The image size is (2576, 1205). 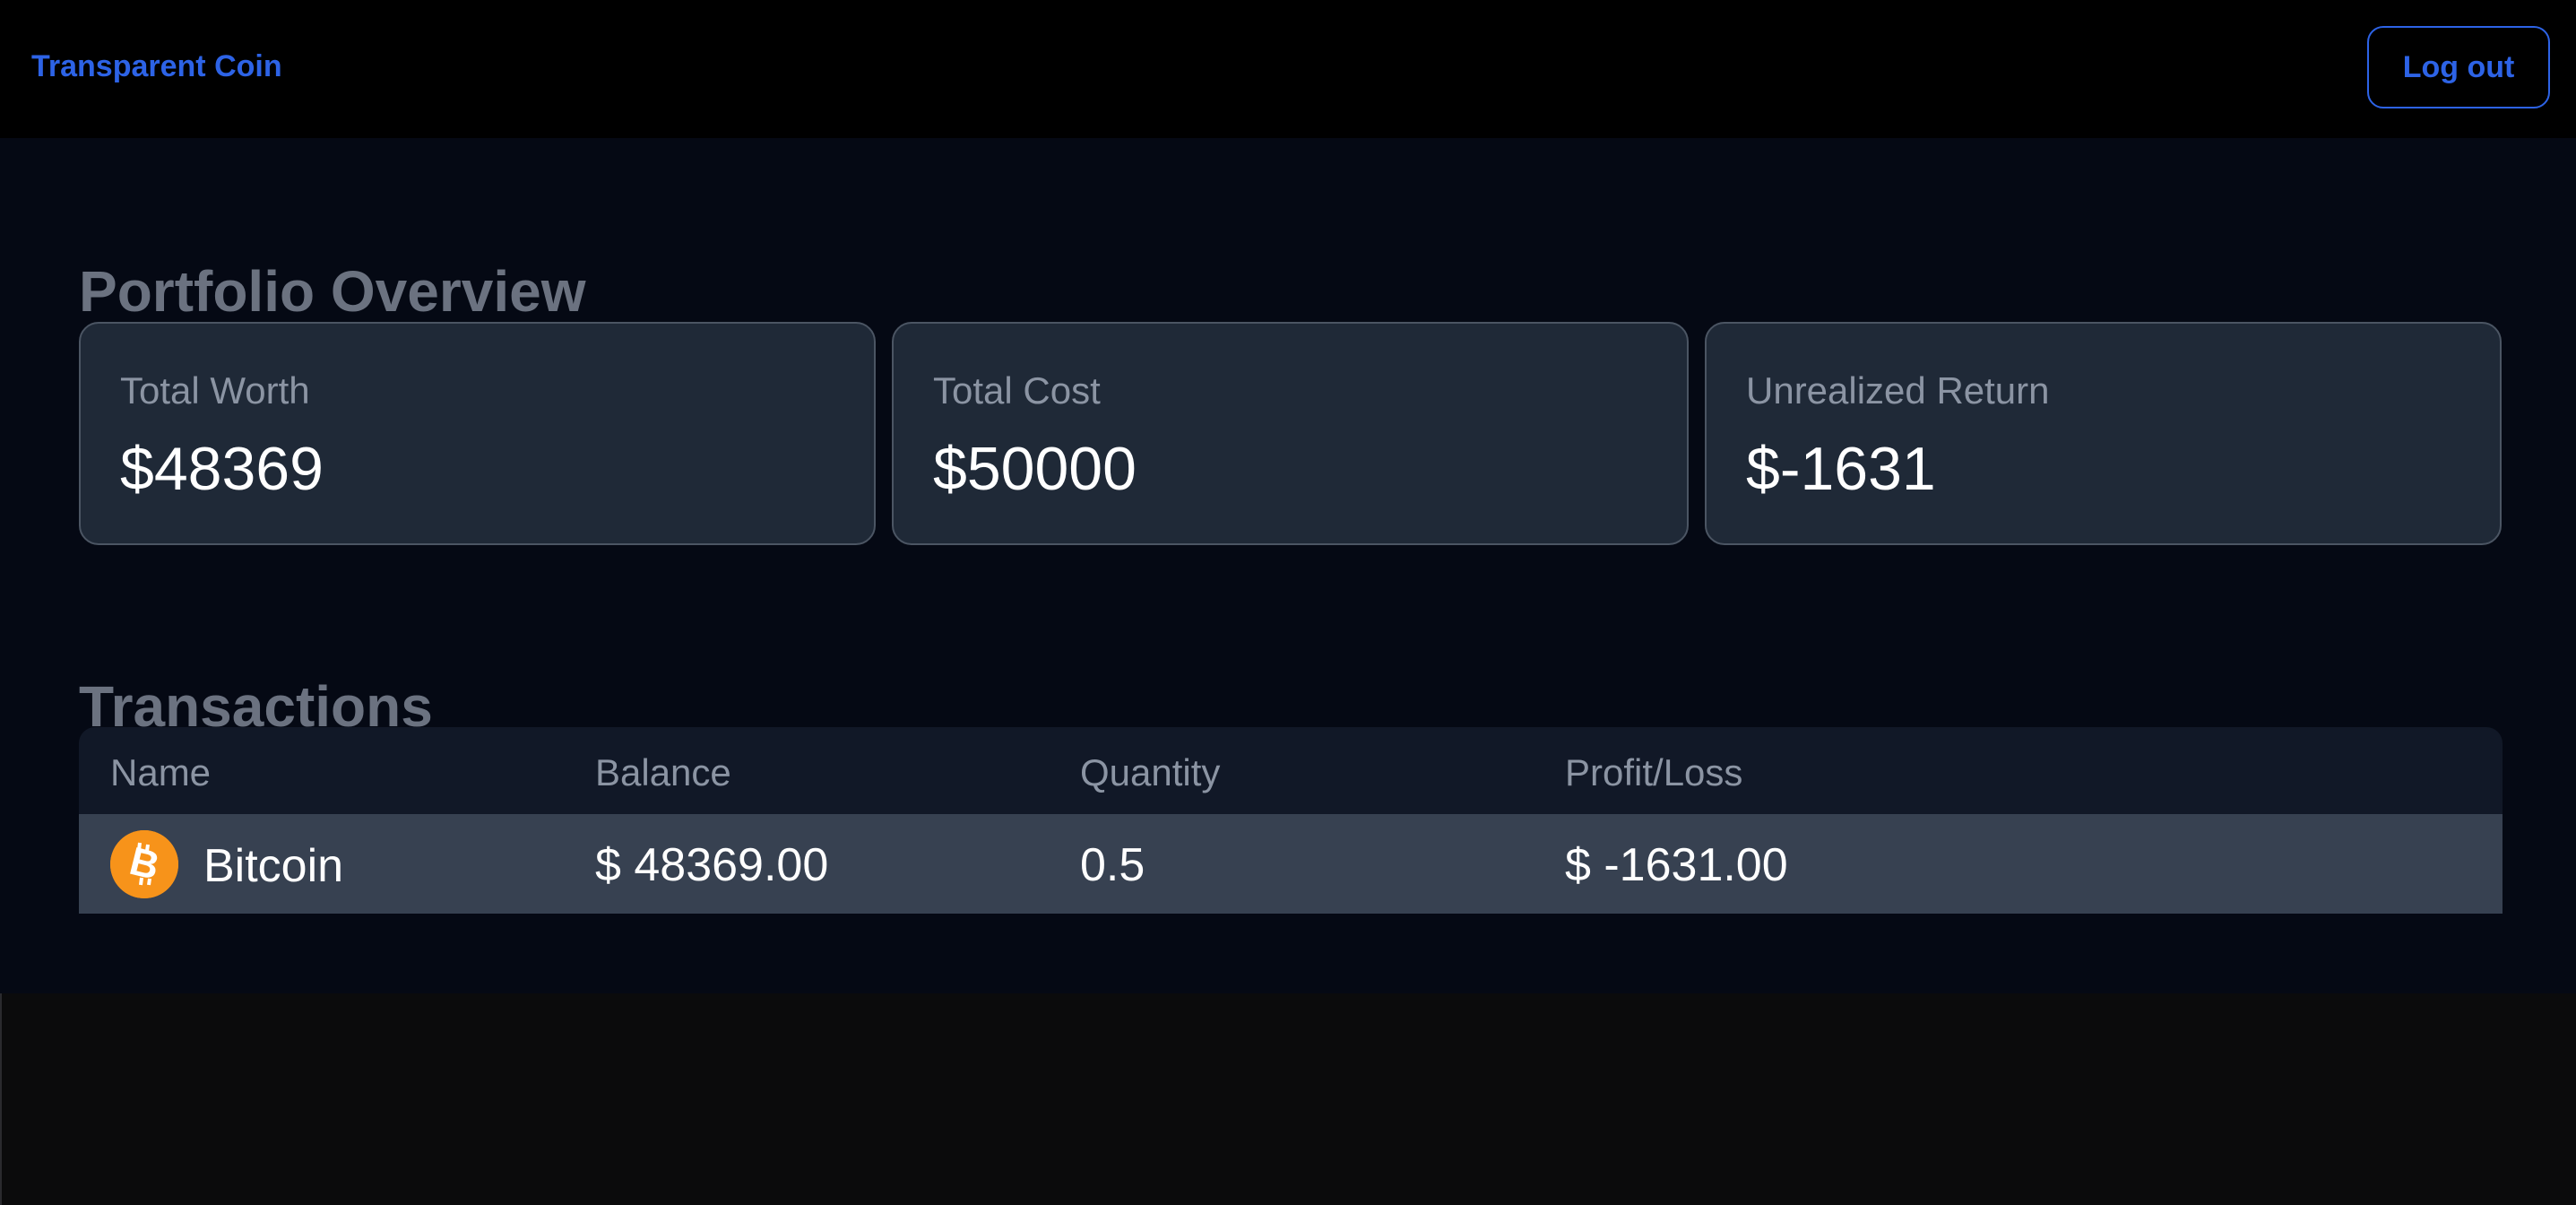 I want to click on card-value: $-1631, so click(x=1841, y=469).